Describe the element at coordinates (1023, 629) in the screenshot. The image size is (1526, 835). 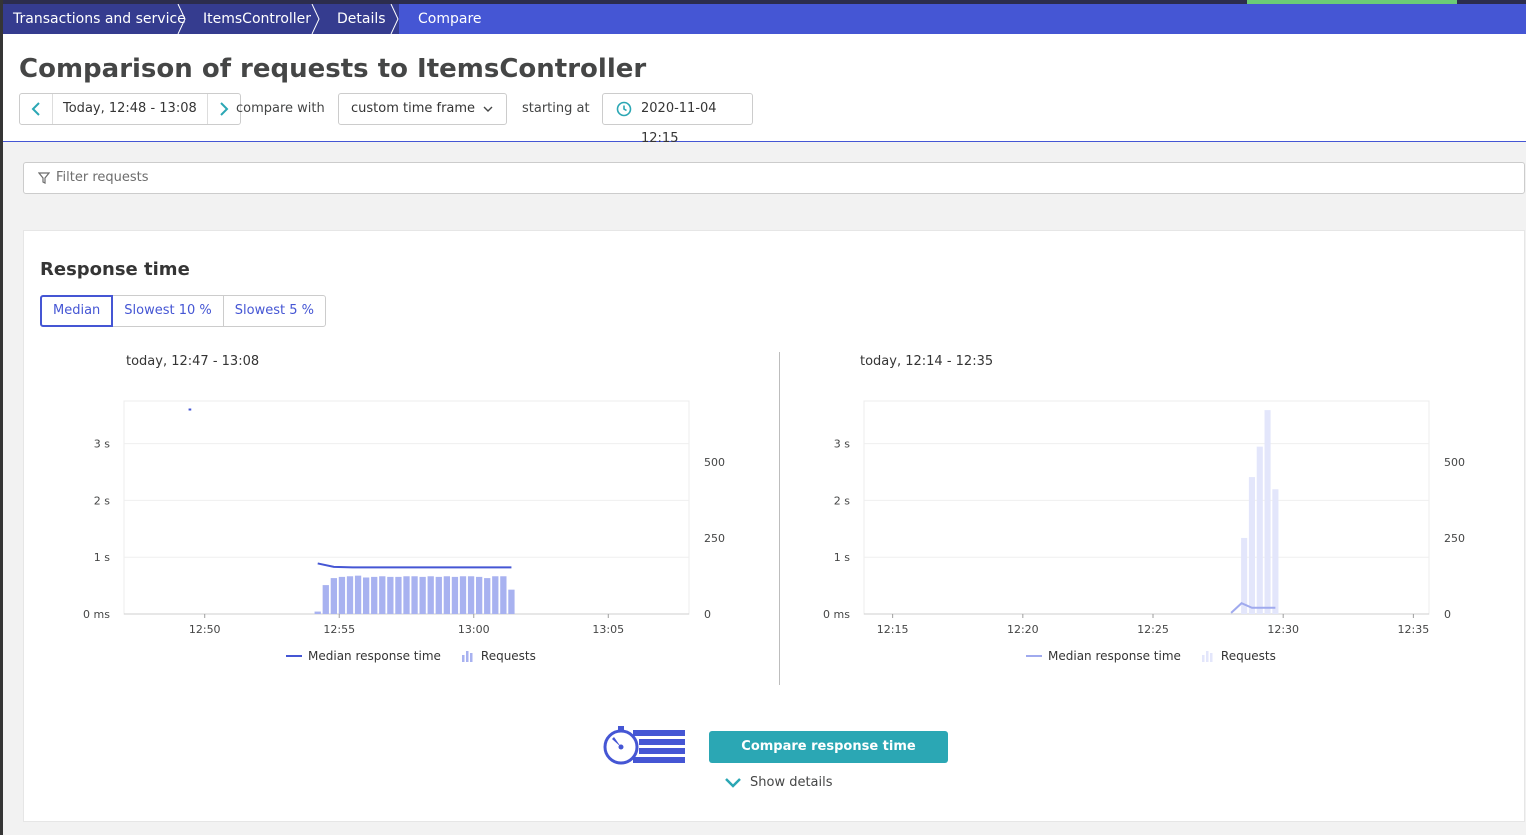
I see `x-tick-label: 12:20` at that location.